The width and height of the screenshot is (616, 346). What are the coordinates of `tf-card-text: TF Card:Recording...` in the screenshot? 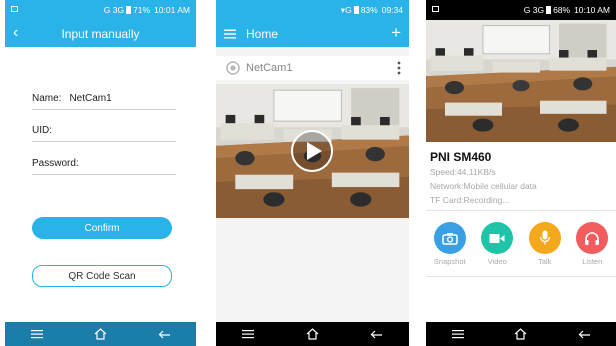 It's located at (470, 200).